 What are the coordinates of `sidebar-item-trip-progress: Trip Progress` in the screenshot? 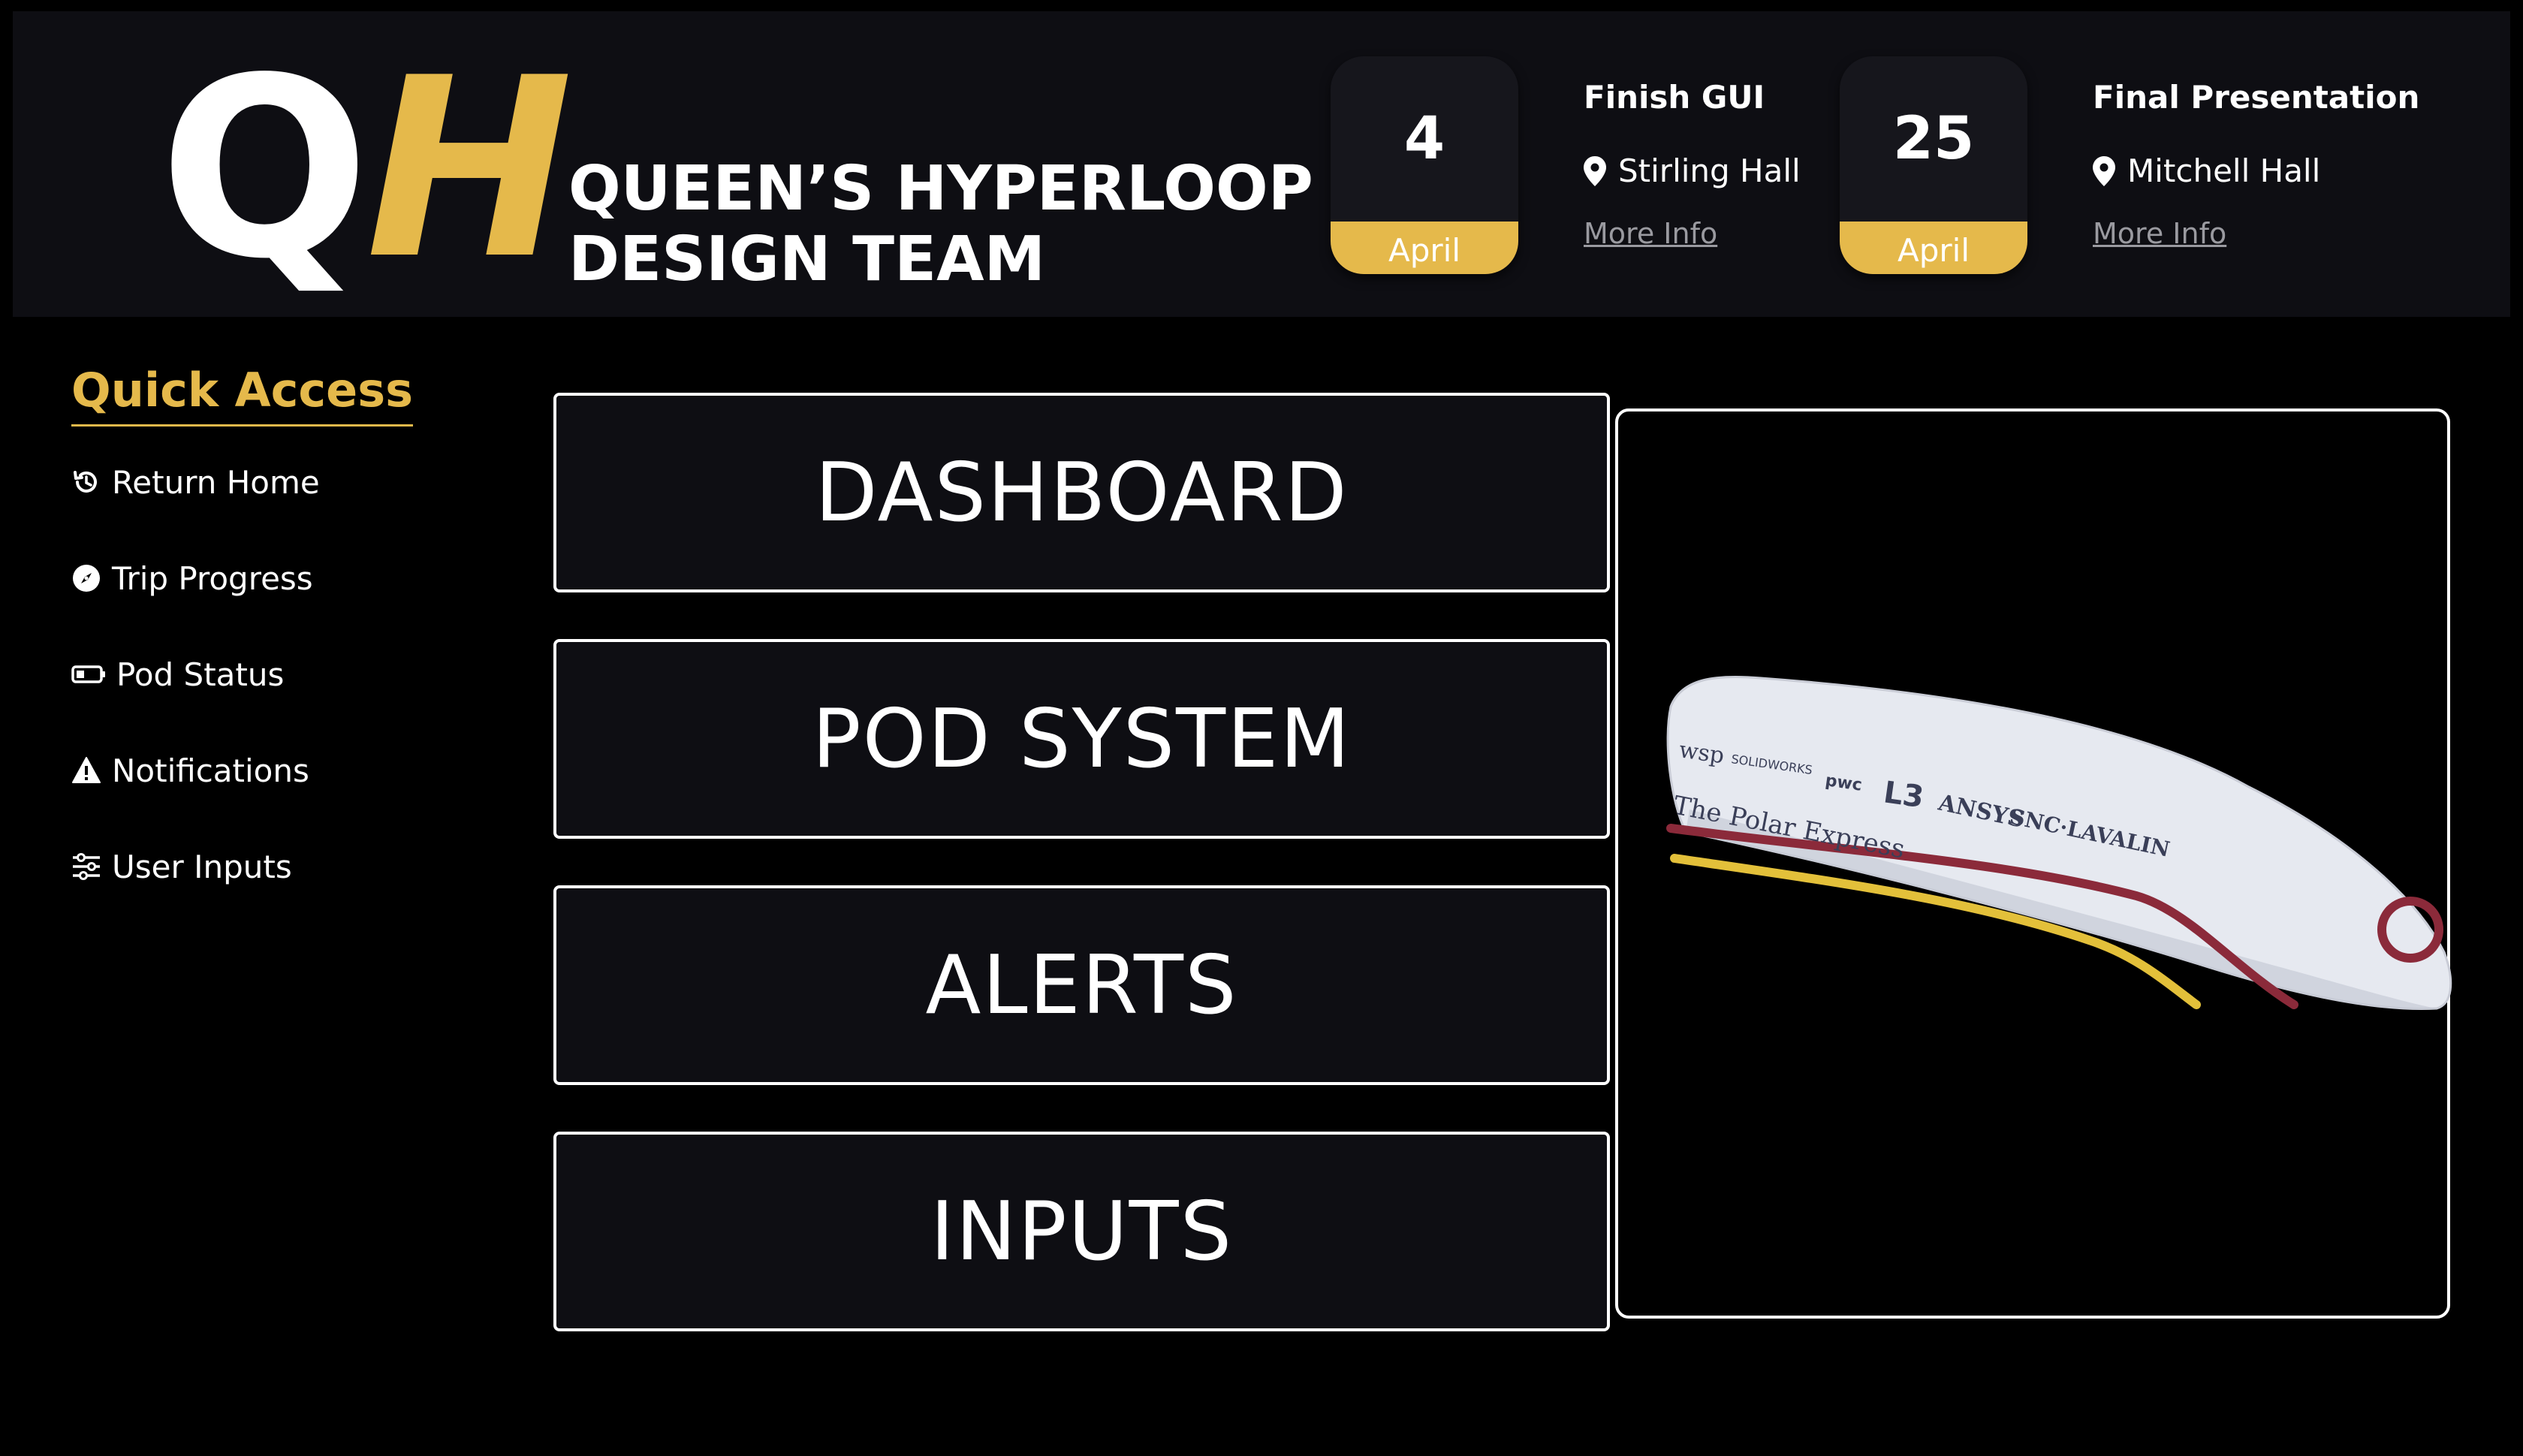 It's located at (281, 578).